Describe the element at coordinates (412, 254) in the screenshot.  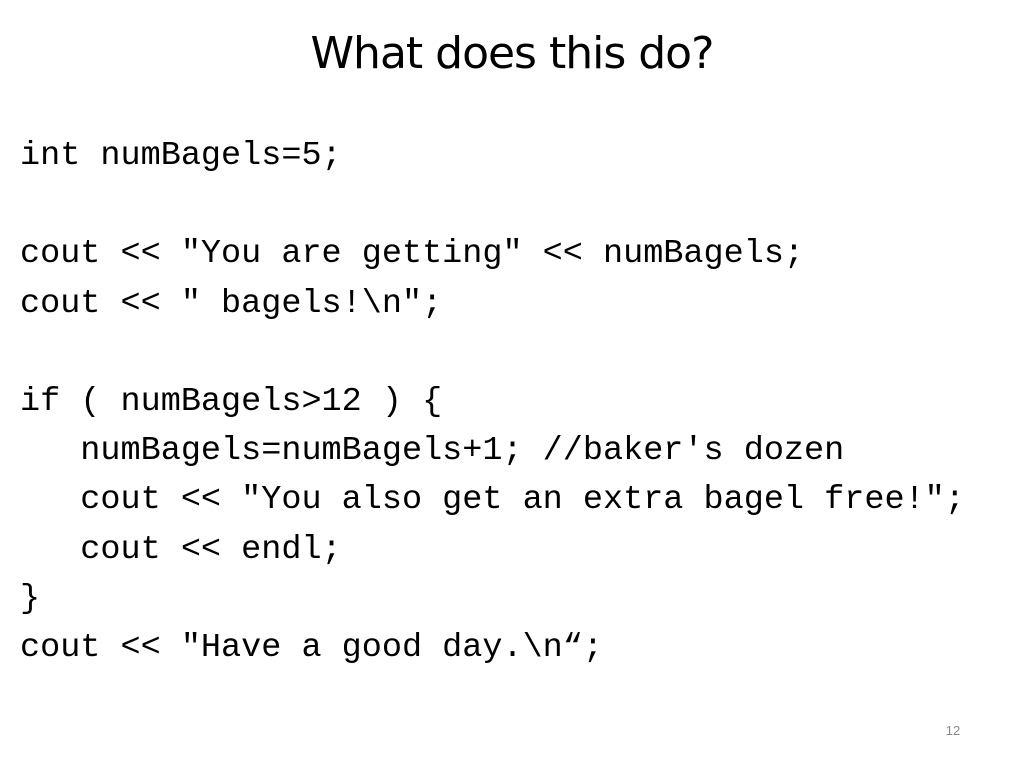
I see `code-line: cout << "You are getting" << numBagels;` at that location.